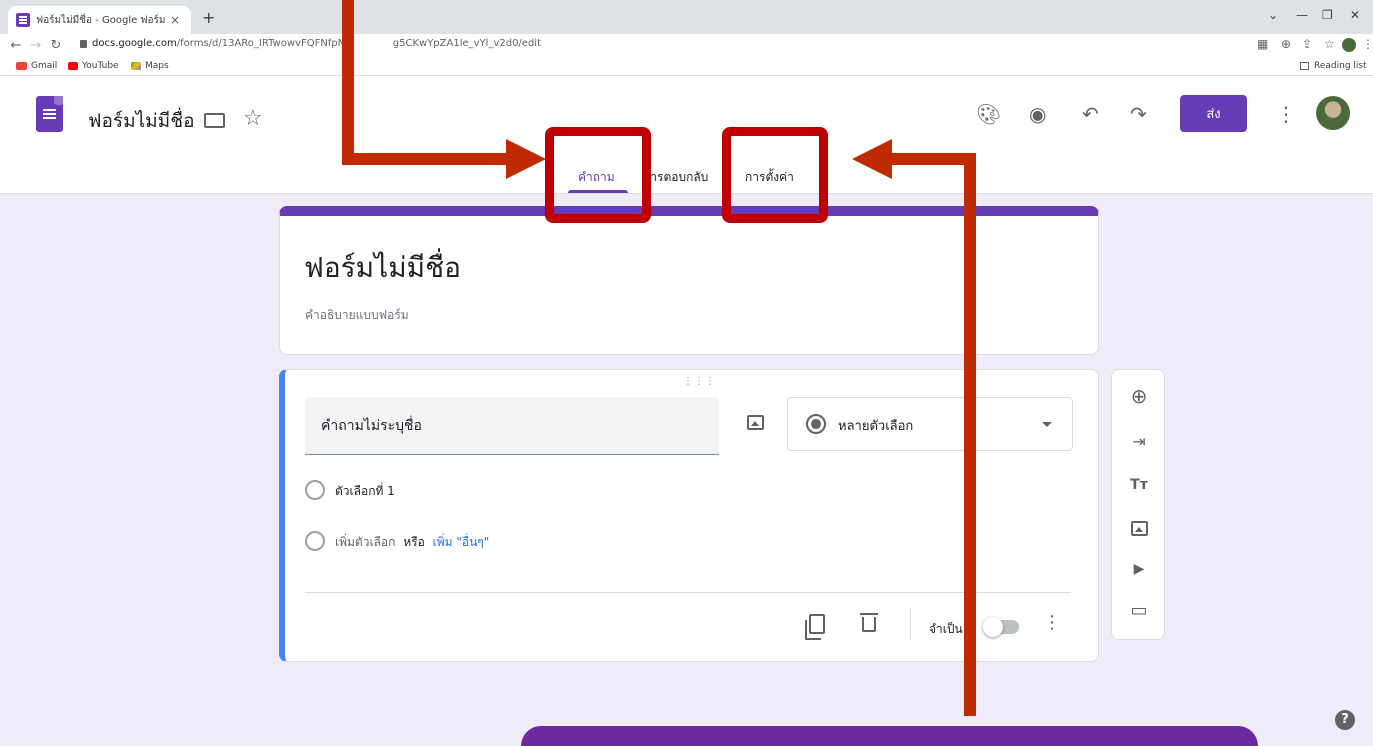 The image size is (1373, 746). What do you see at coordinates (83, 44) in the screenshot?
I see `lock-icon` at bounding box center [83, 44].